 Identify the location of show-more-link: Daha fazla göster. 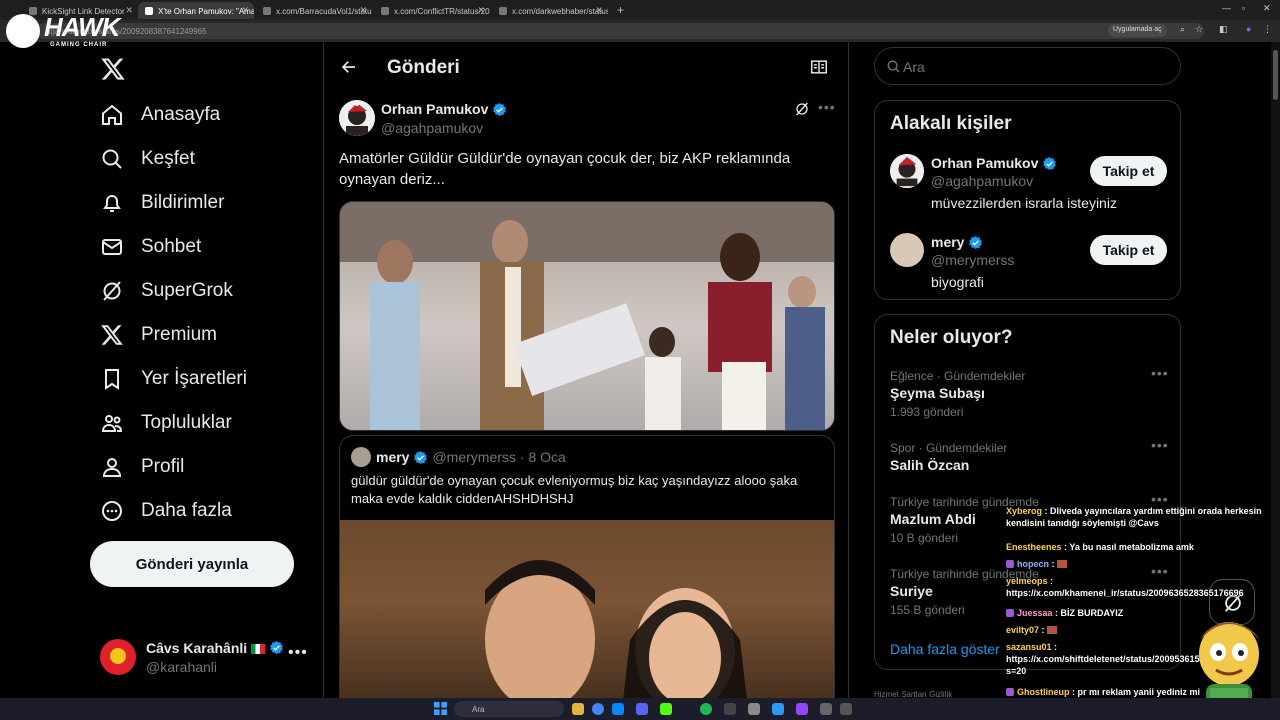
(945, 649).